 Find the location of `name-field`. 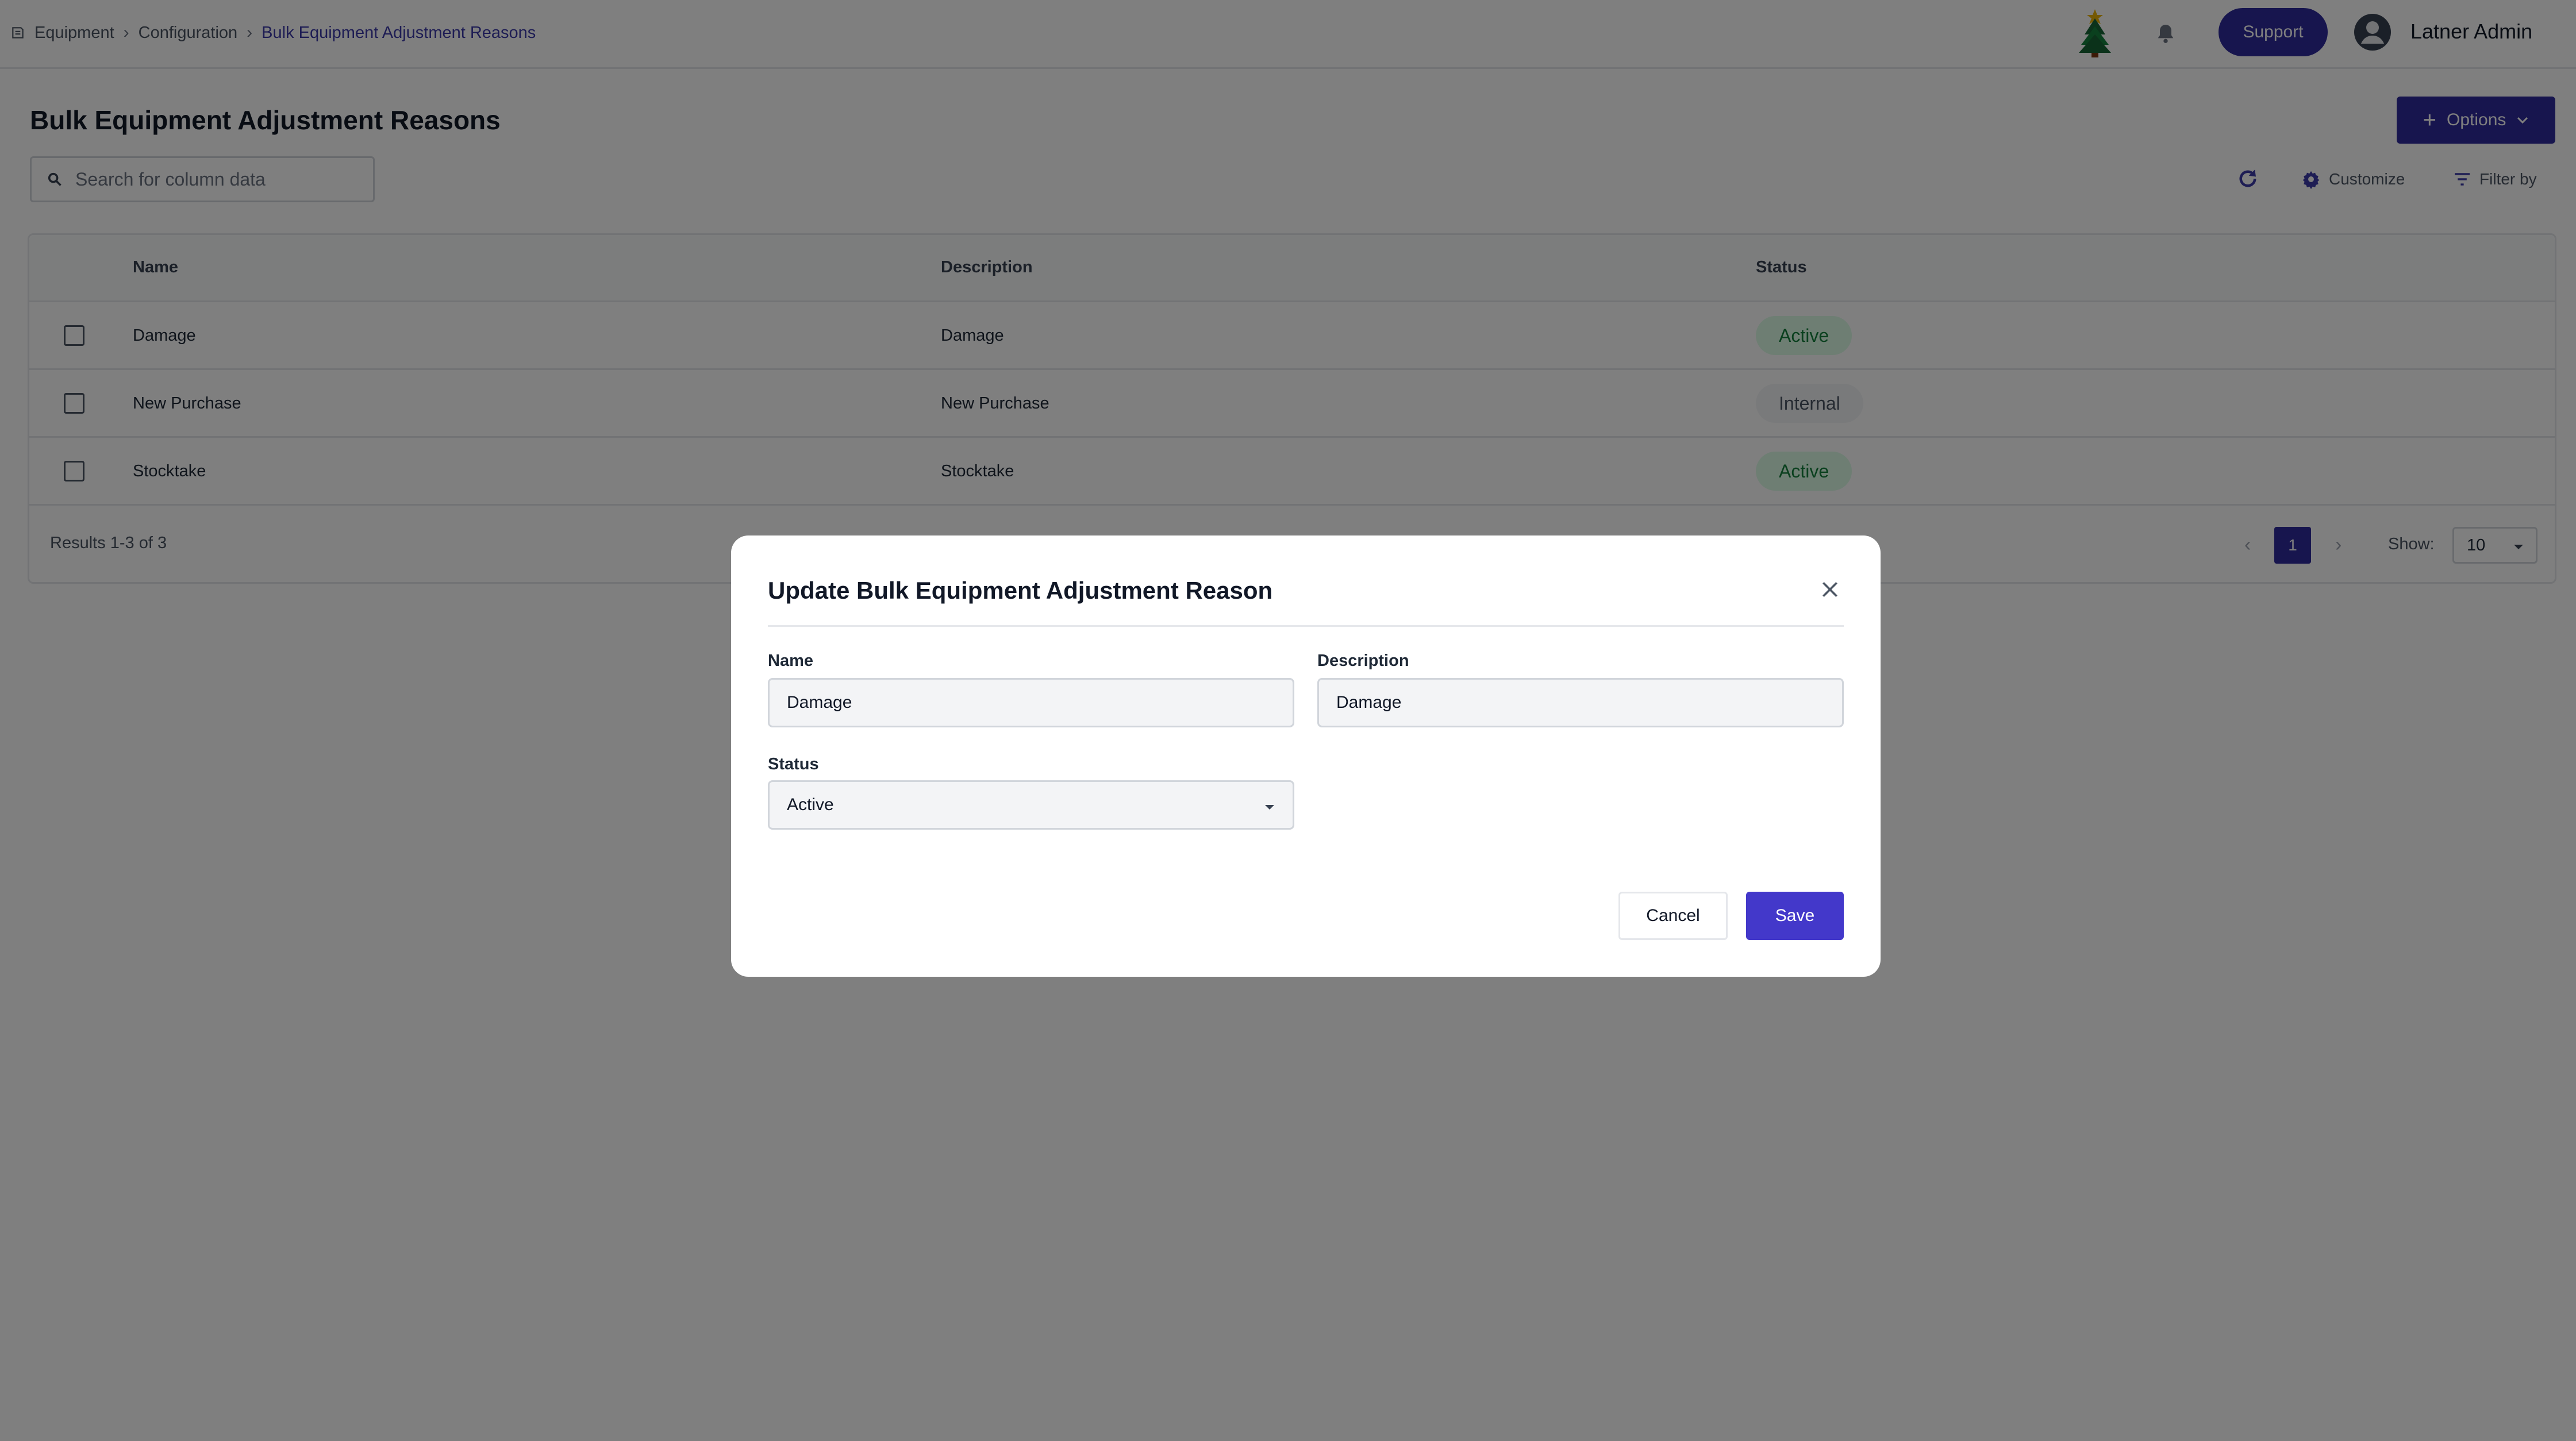

name-field is located at coordinates (1031, 702).